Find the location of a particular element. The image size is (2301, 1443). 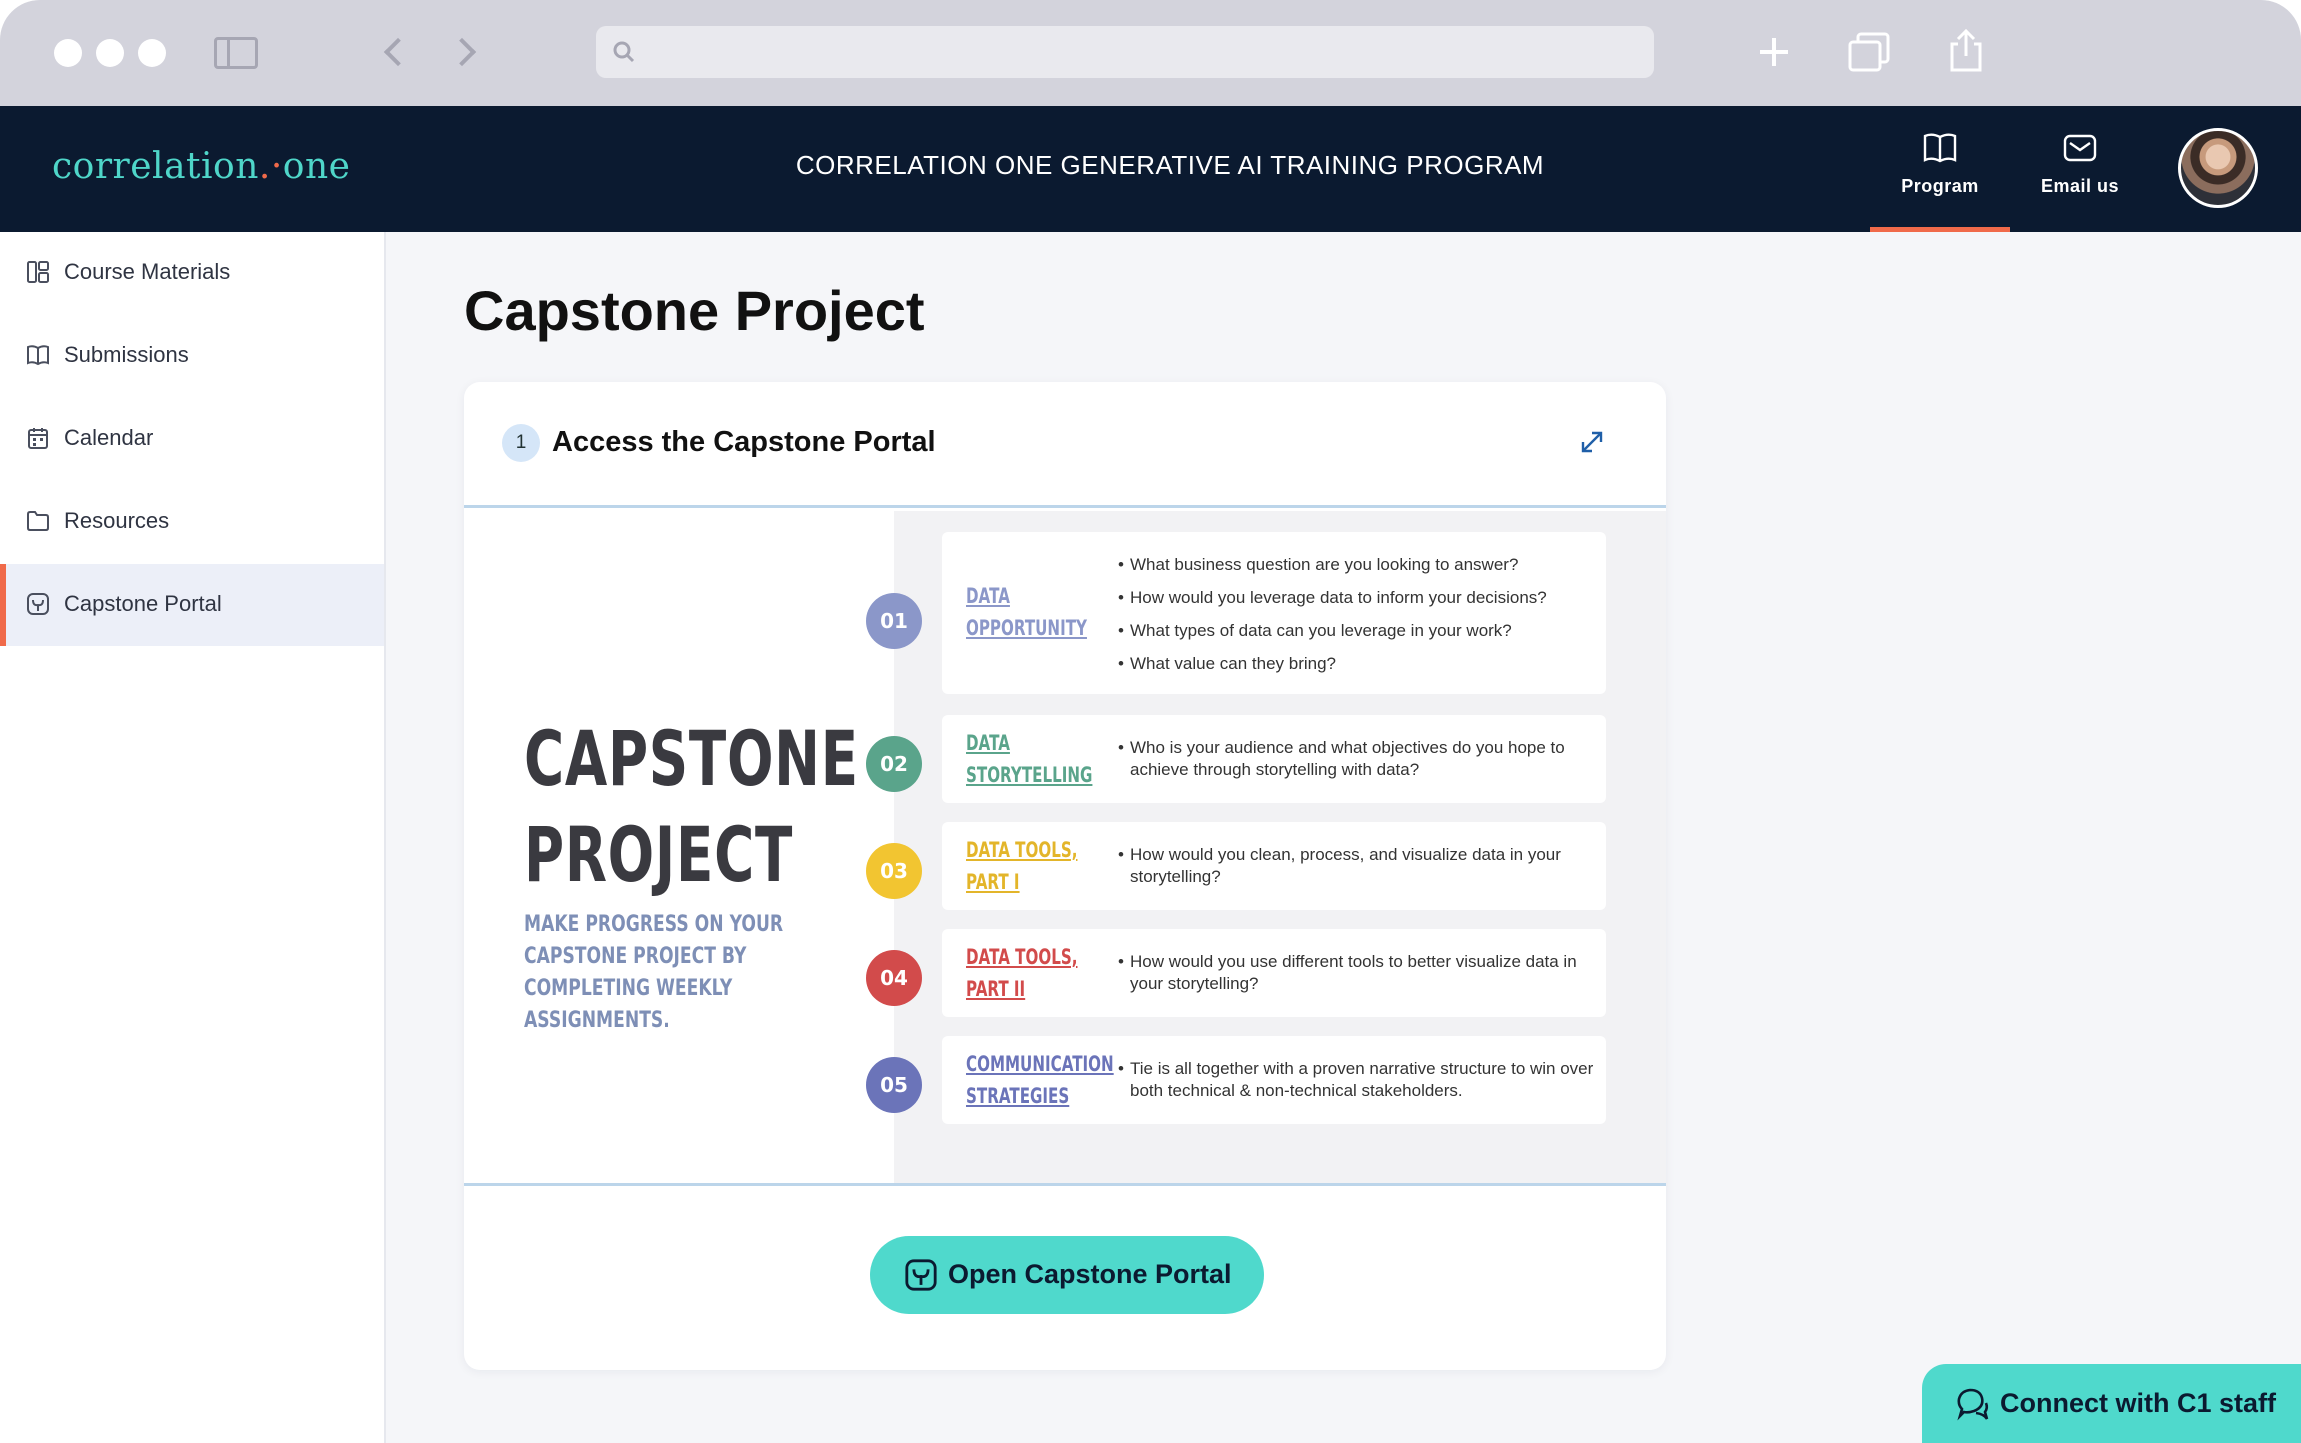

nav-program: Program is located at coordinates (1940, 169).